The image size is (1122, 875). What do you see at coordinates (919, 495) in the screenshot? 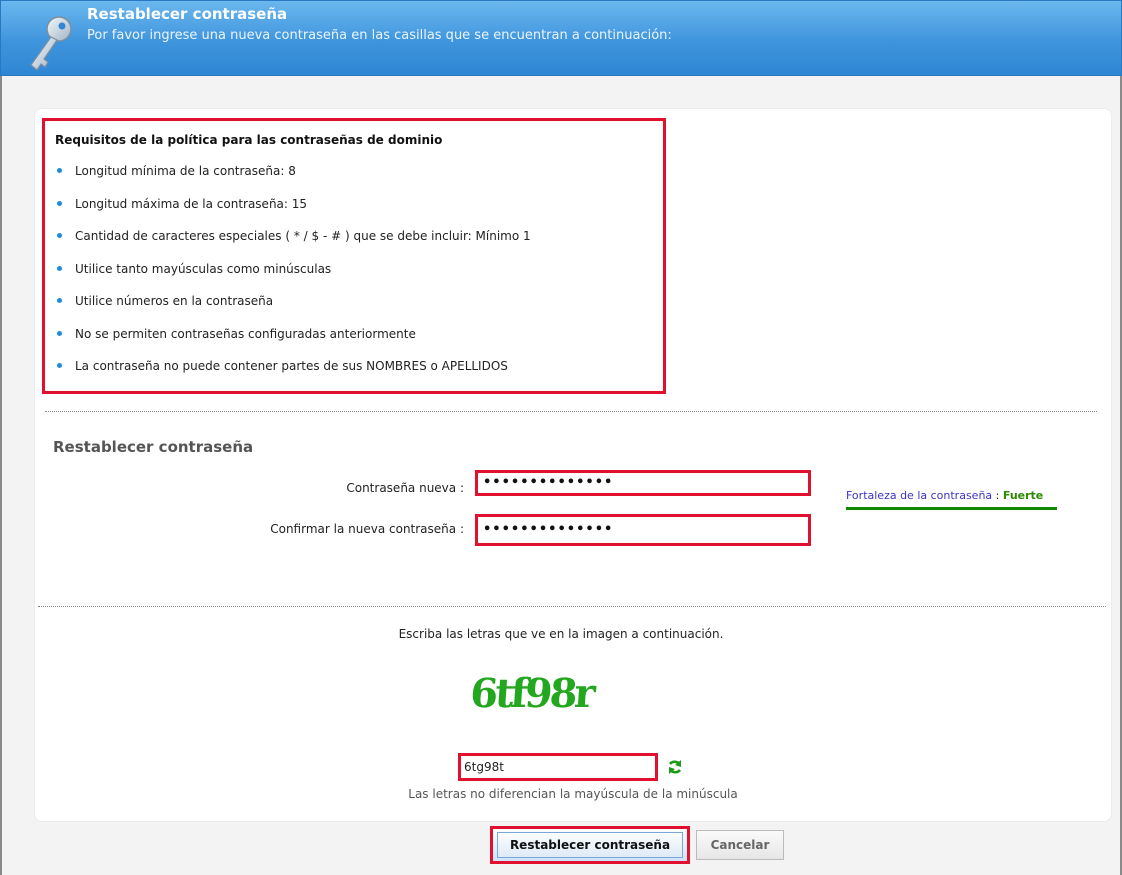
I see `strength-label: Fortaleza de la contraseña` at bounding box center [919, 495].